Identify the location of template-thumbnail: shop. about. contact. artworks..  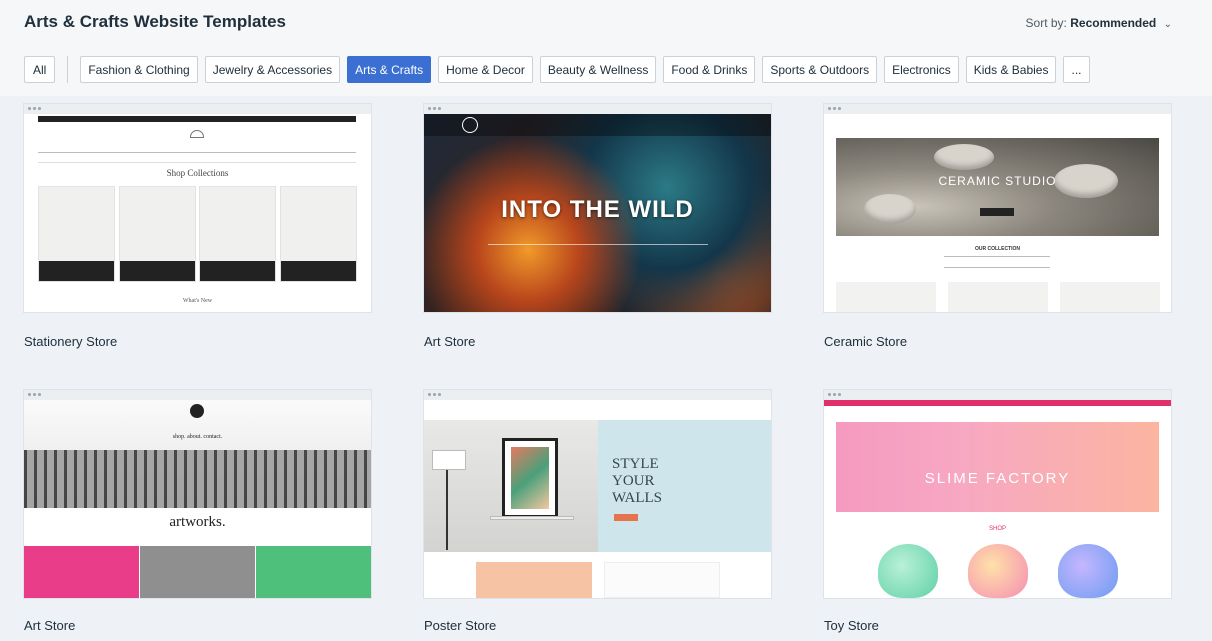
(197, 494).